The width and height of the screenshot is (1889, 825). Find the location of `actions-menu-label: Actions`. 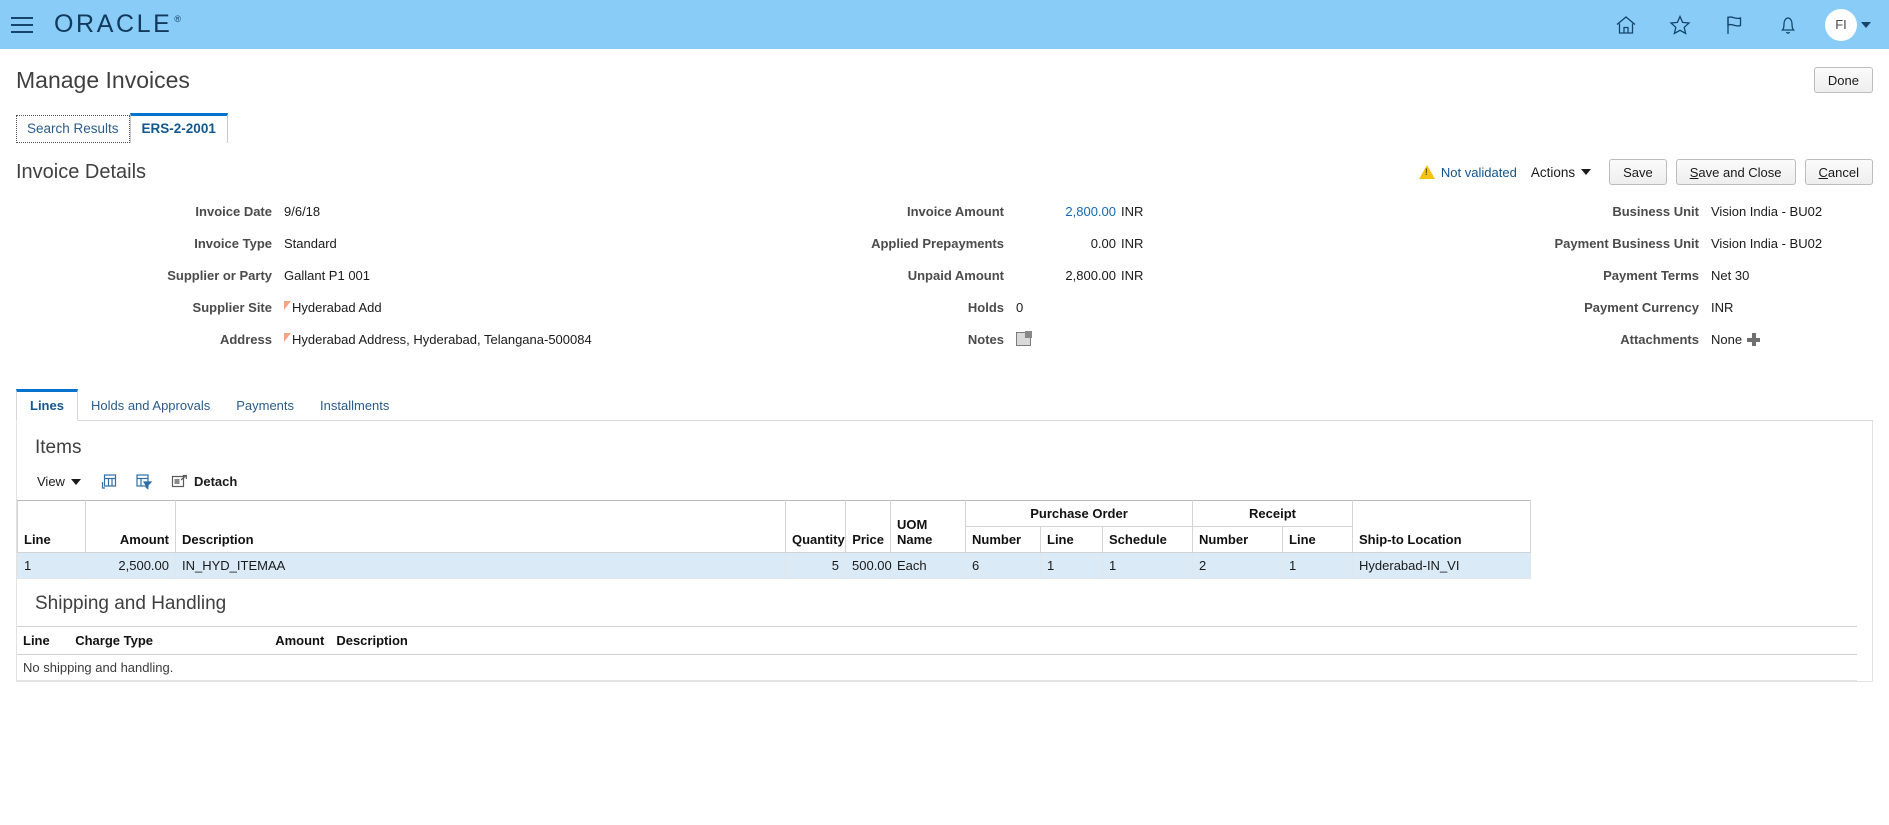

actions-menu-label: Actions is located at coordinates (1553, 172).